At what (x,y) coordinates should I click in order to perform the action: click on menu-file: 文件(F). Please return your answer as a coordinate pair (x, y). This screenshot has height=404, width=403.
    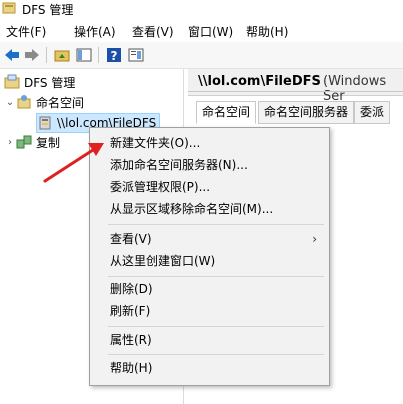
    Looking at the image, I should click on (26, 31).